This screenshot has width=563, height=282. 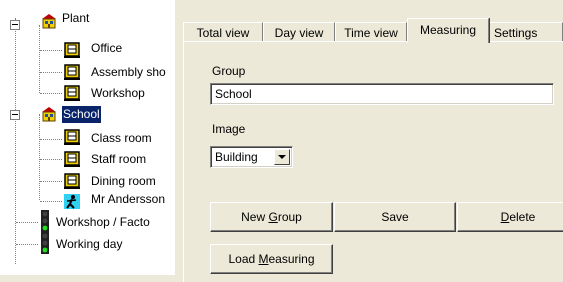 I want to click on tree-line, so click(x=39, y=59).